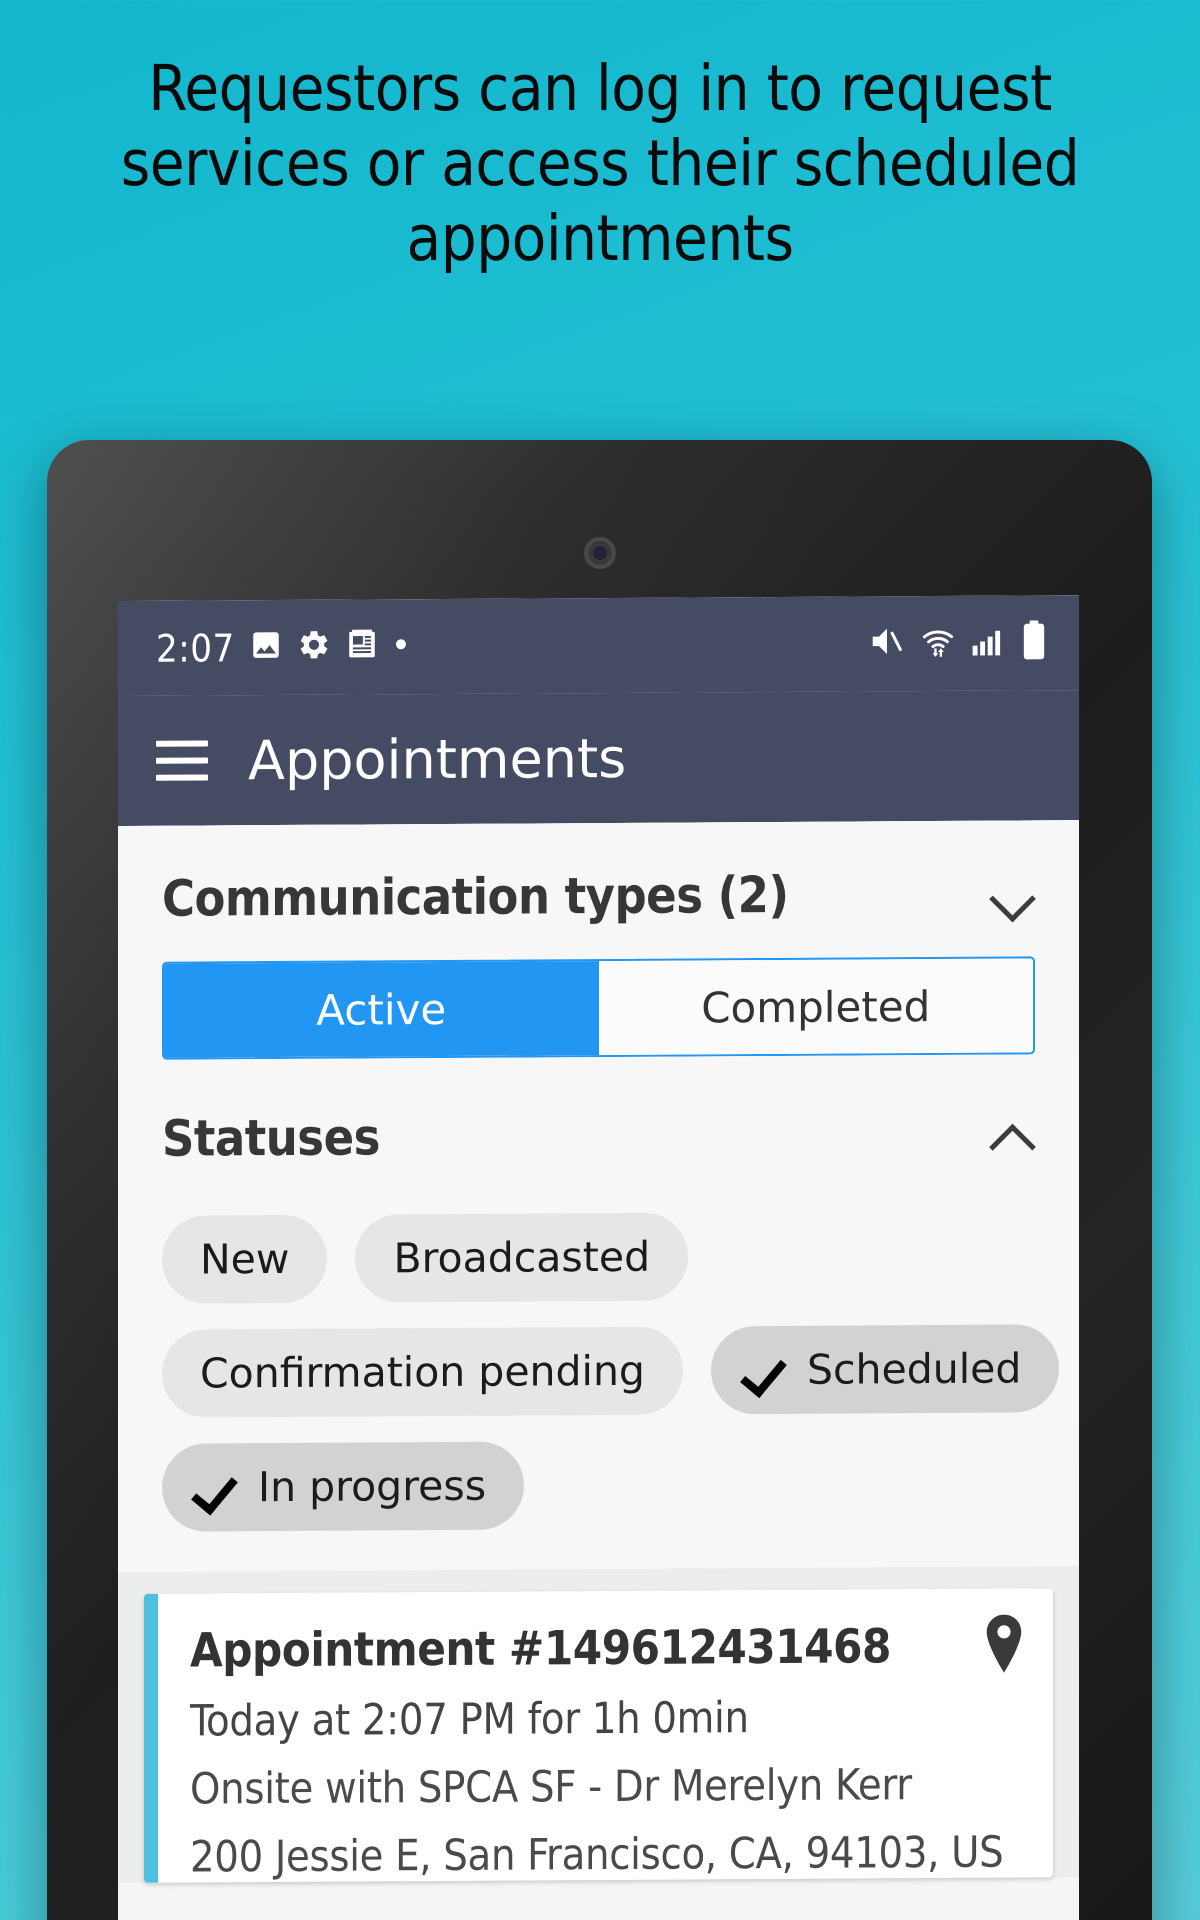 The image size is (1200, 1920). I want to click on image-icon, so click(266, 647).